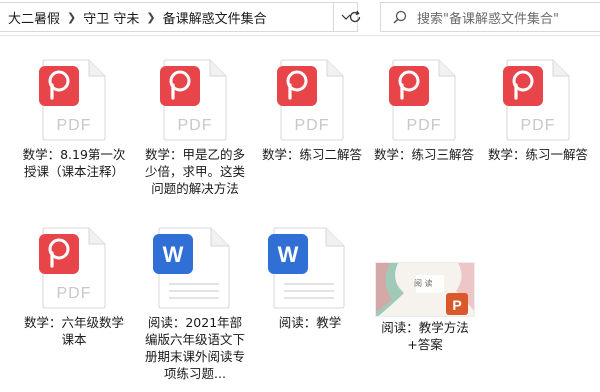 This screenshot has width=600, height=392. Describe the element at coordinates (311, 154) in the screenshot. I see `file-name: 数学：练习二解答` at that location.